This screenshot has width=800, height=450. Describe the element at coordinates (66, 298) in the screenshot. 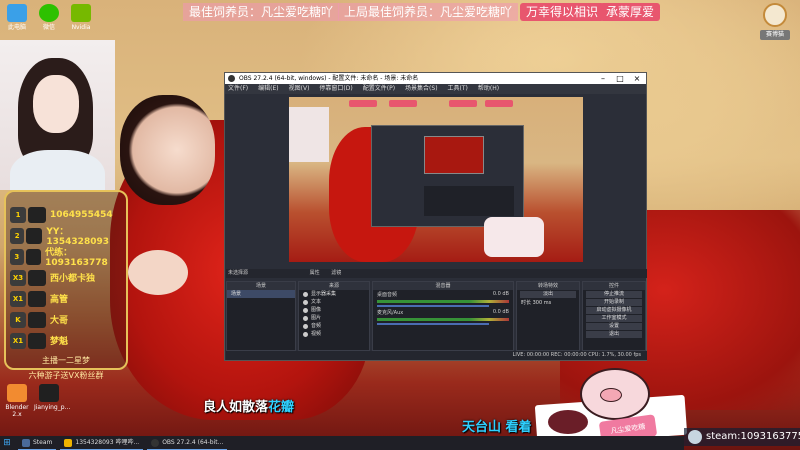

I see `leaderboard-row: X1 高管` at that location.